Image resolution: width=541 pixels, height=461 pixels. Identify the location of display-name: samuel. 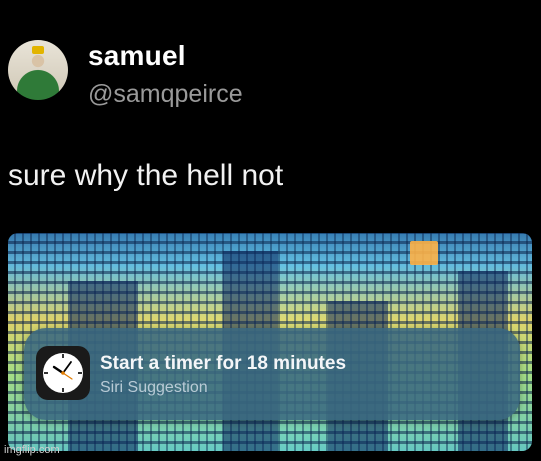
(137, 56).